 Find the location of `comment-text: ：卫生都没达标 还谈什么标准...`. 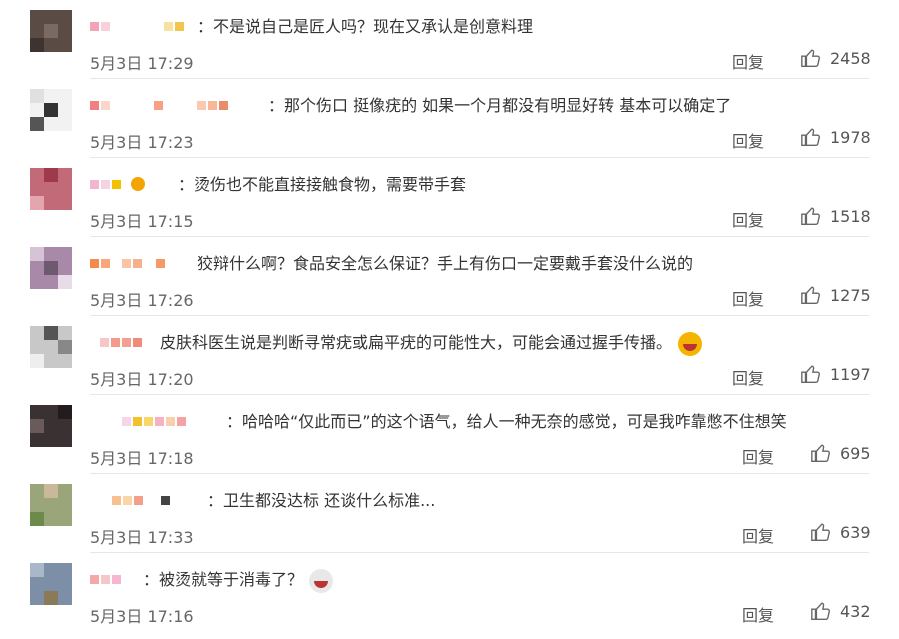

comment-text: ：卫生都没达标 还谈什么标准... is located at coordinates (321, 500).